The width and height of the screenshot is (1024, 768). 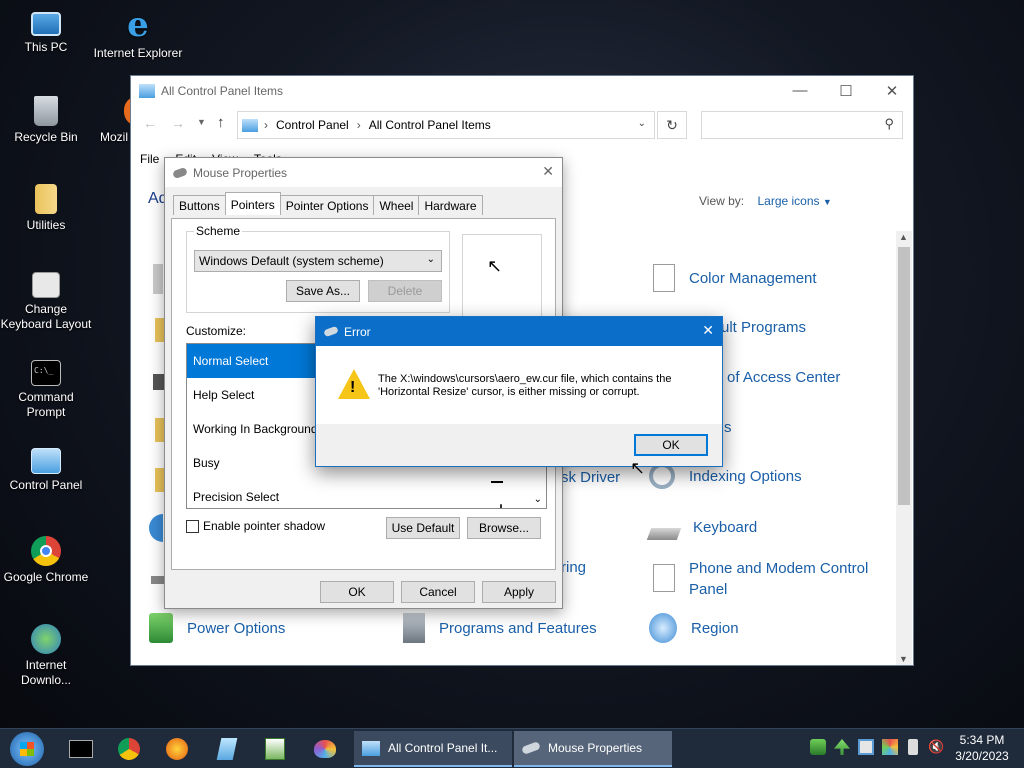 I want to click on taskbar-app-notepad, so click(x=227, y=749).